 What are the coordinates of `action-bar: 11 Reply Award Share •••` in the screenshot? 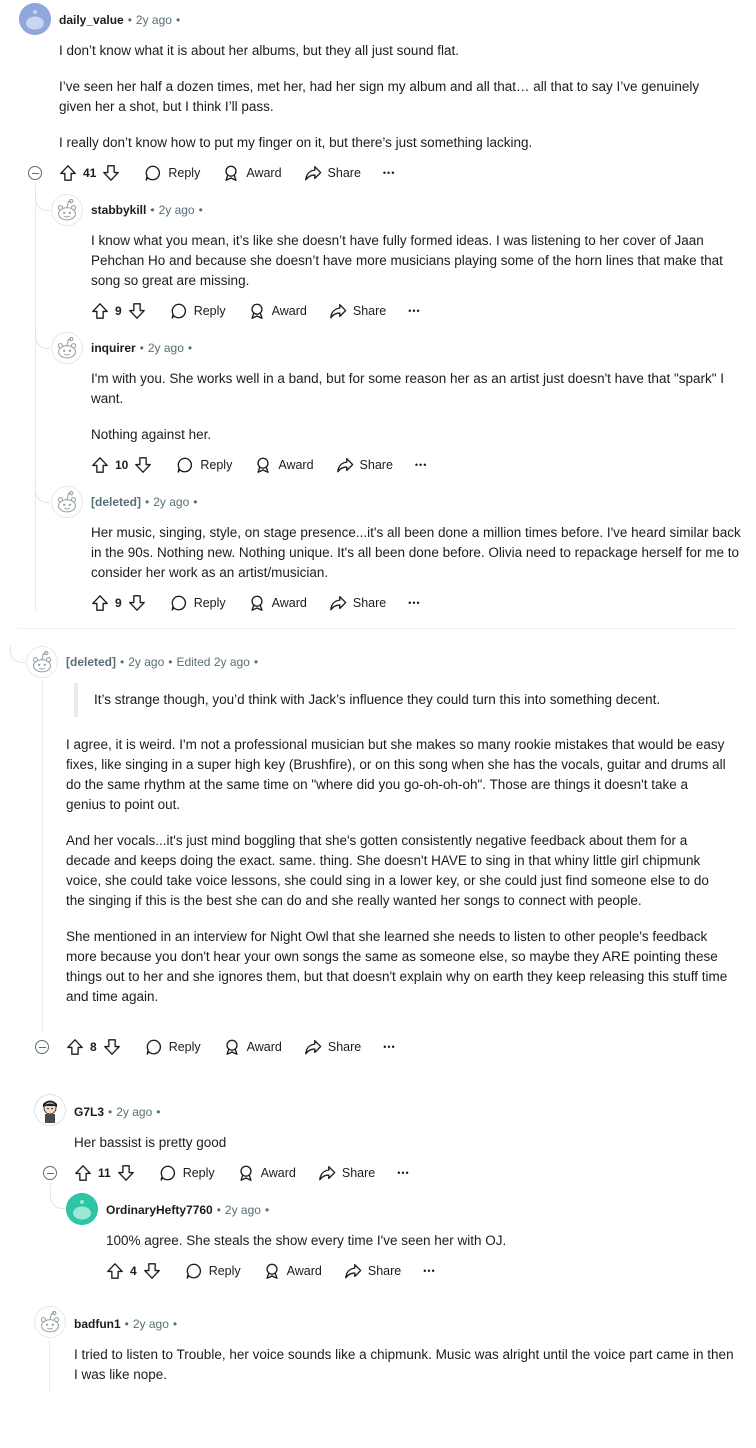 It's located at (253, 1173).